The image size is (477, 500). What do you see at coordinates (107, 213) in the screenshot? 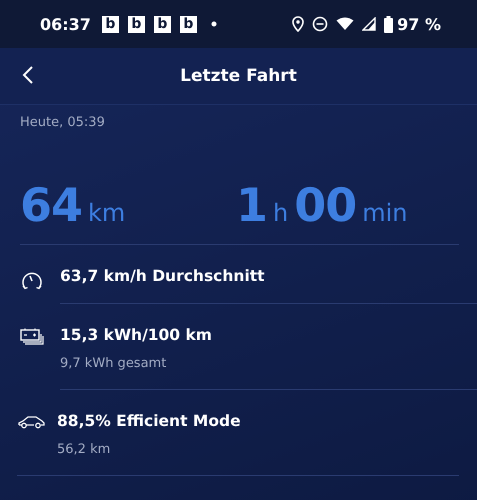
I see `stat-unit: km` at bounding box center [107, 213].